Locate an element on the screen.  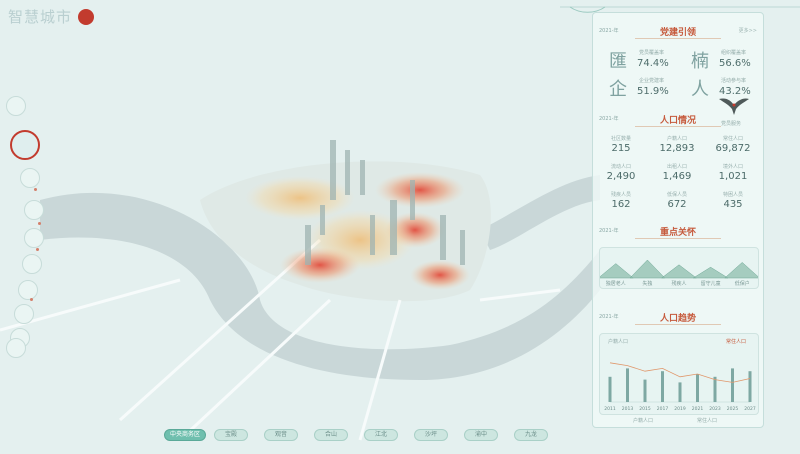
trend-tick-label: 2017 is located at coordinates (663, 409).